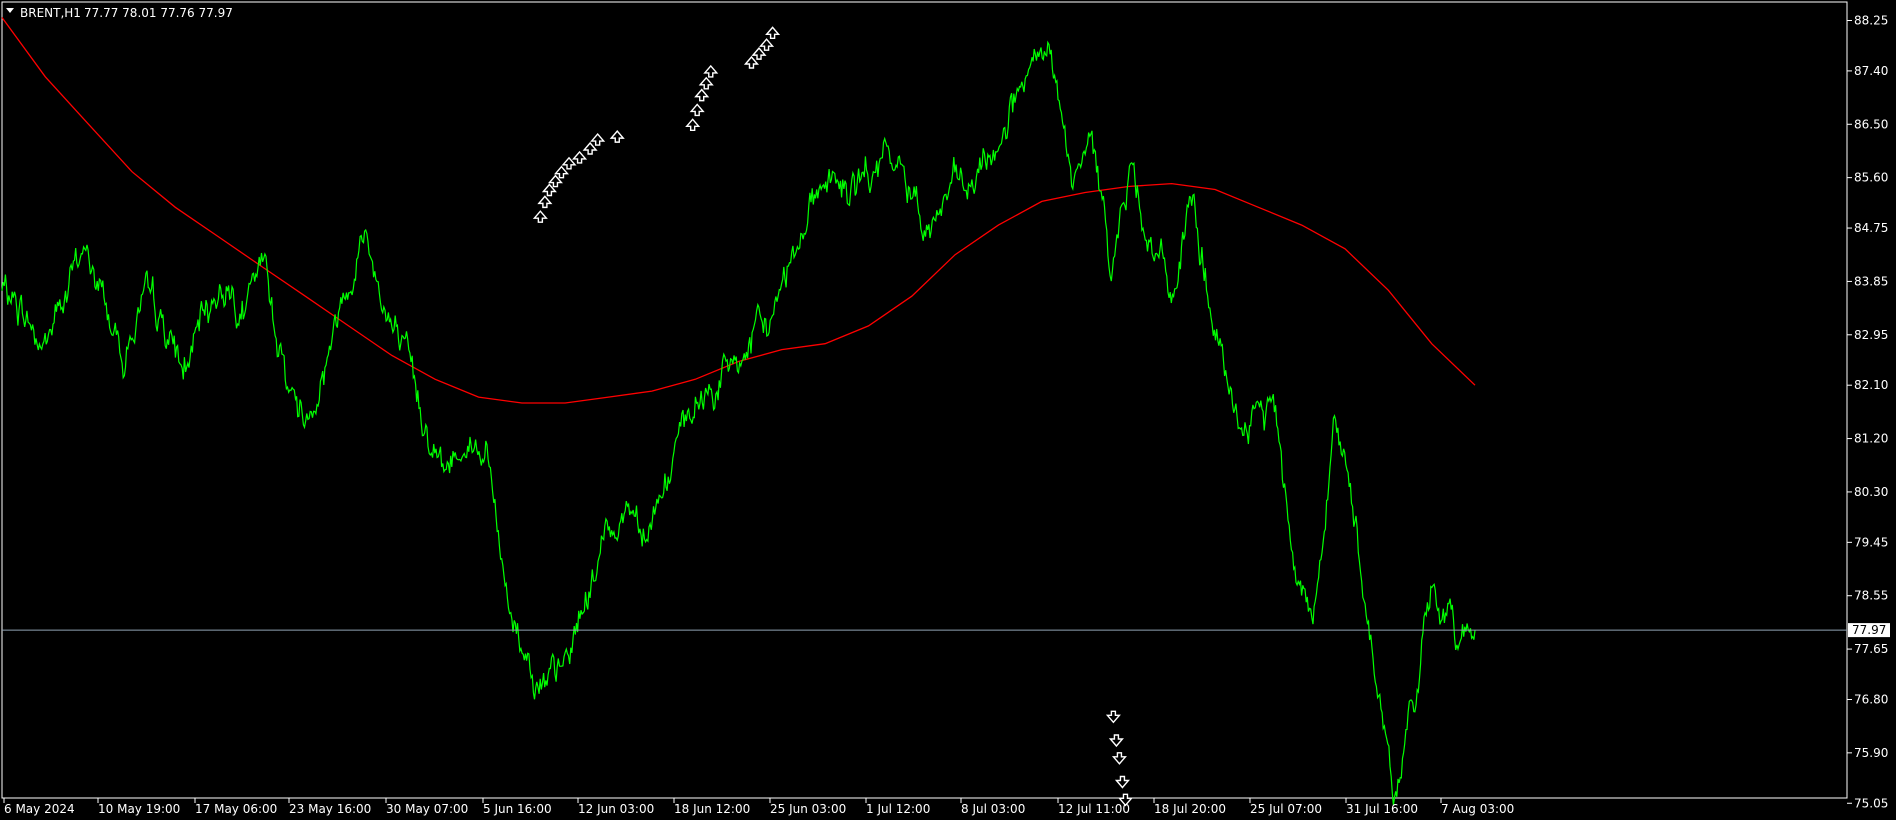 The width and height of the screenshot is (1896, 820). I want to click on x-tick-label: 10 May 19:00, so click(139, 809).